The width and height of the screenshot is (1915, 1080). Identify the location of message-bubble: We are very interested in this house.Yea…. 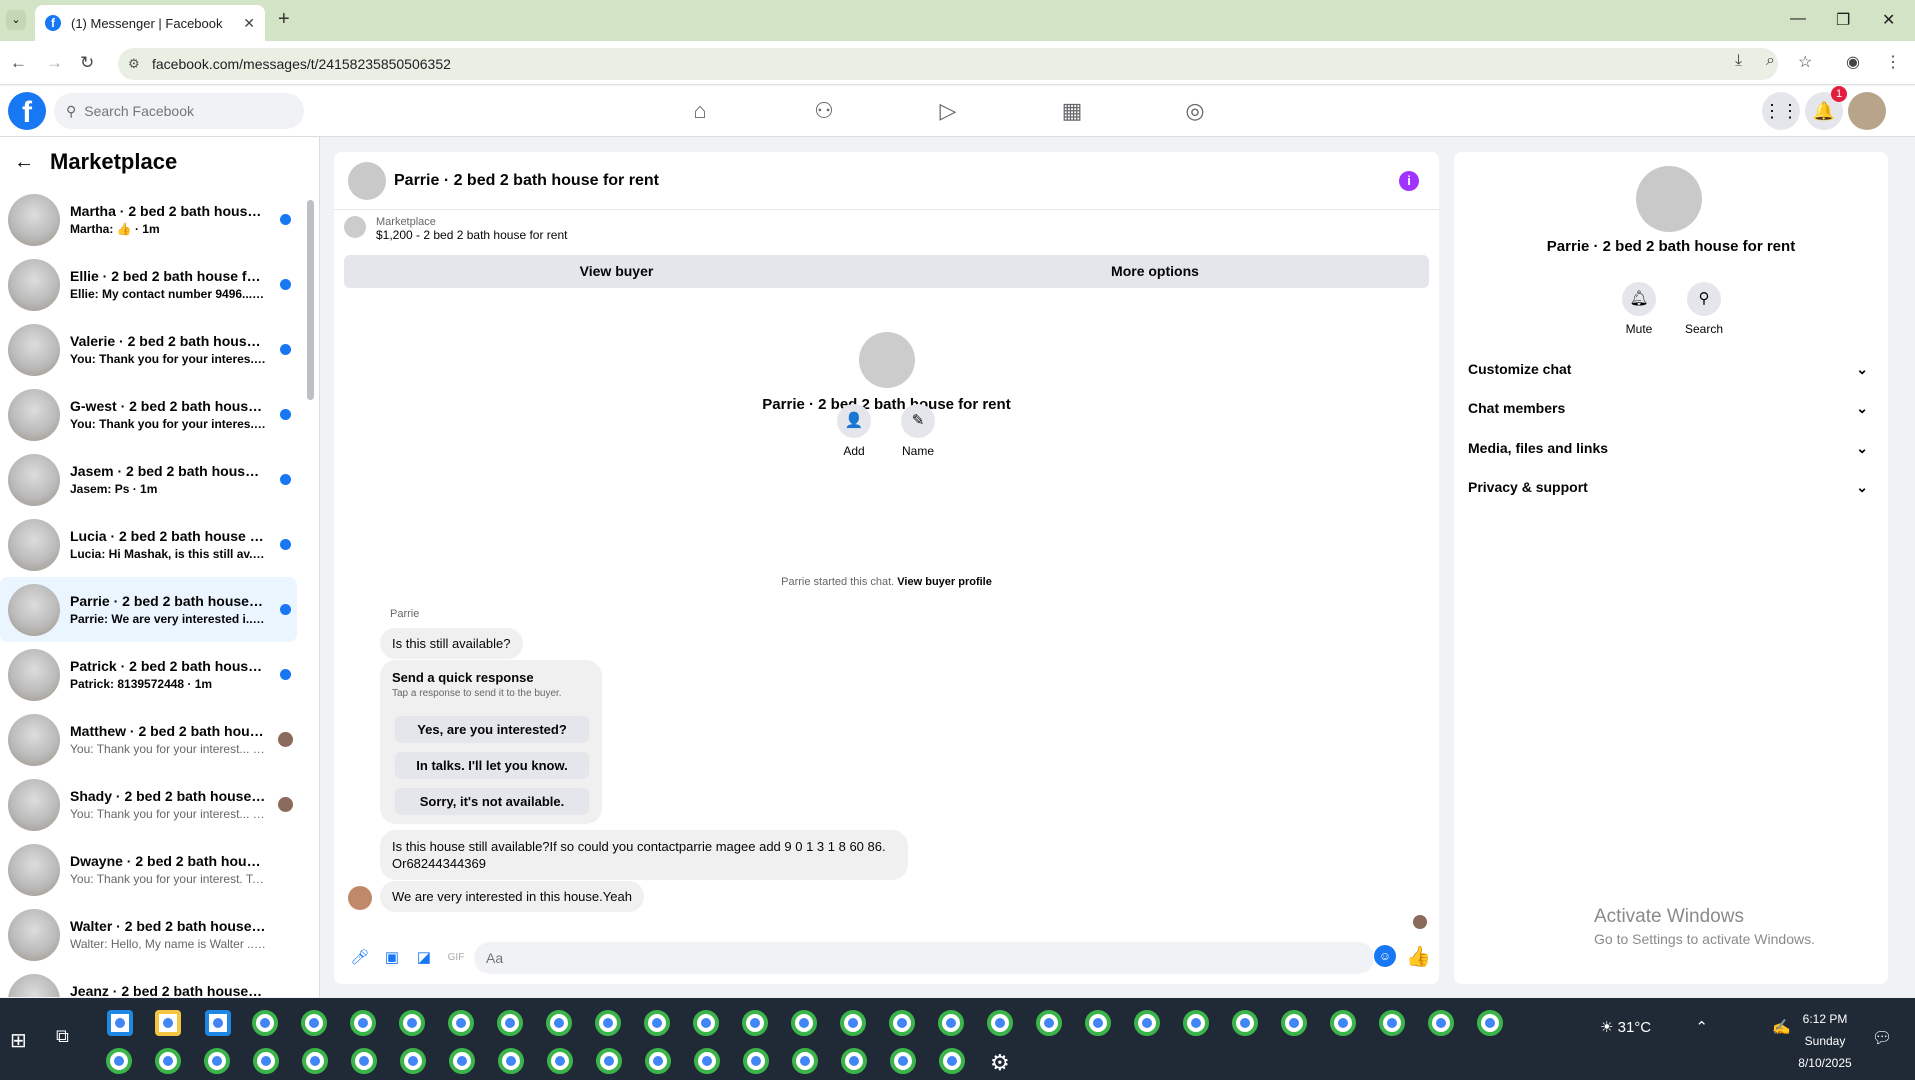
(512, 896).